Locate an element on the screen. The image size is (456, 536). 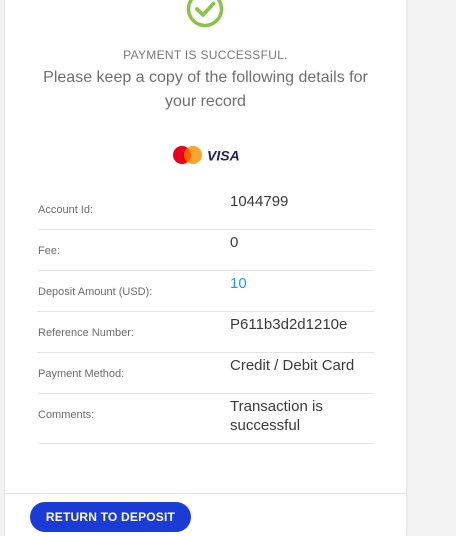
detail-label: Deposit Amount (USD): is located at coordinates (95, 292).